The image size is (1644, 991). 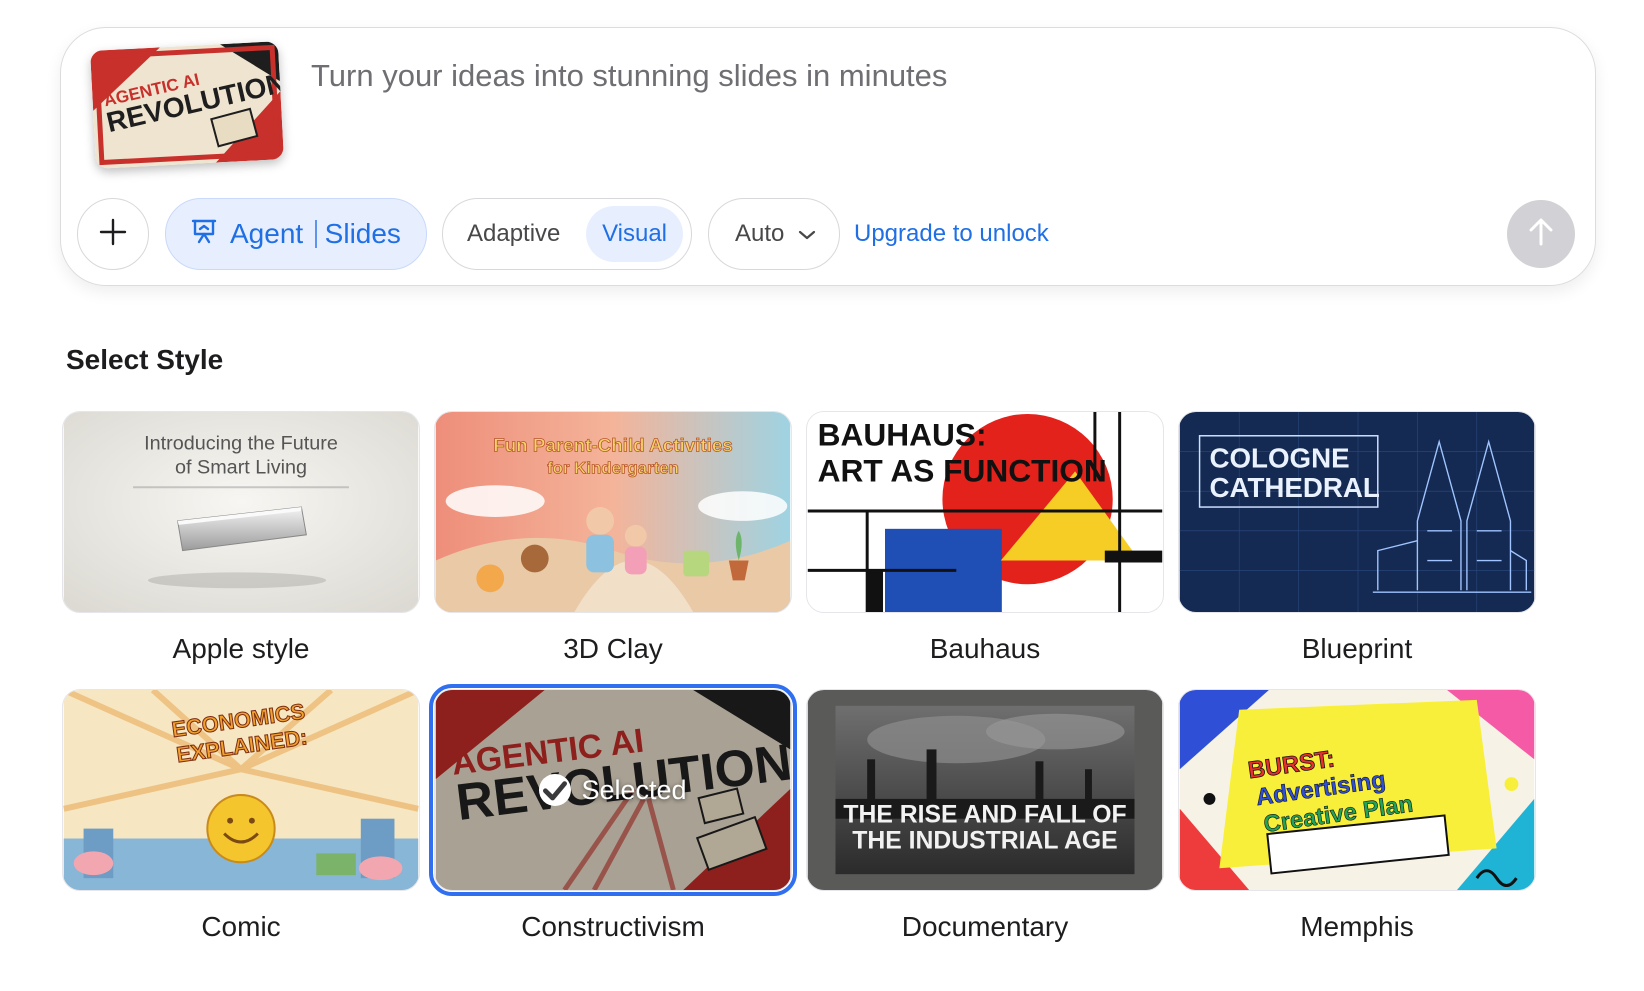 What do you see at coordinates (145, 359) in the screenshot?
I see `select-style-heading: Select Style` at bounding box center [145, 359].